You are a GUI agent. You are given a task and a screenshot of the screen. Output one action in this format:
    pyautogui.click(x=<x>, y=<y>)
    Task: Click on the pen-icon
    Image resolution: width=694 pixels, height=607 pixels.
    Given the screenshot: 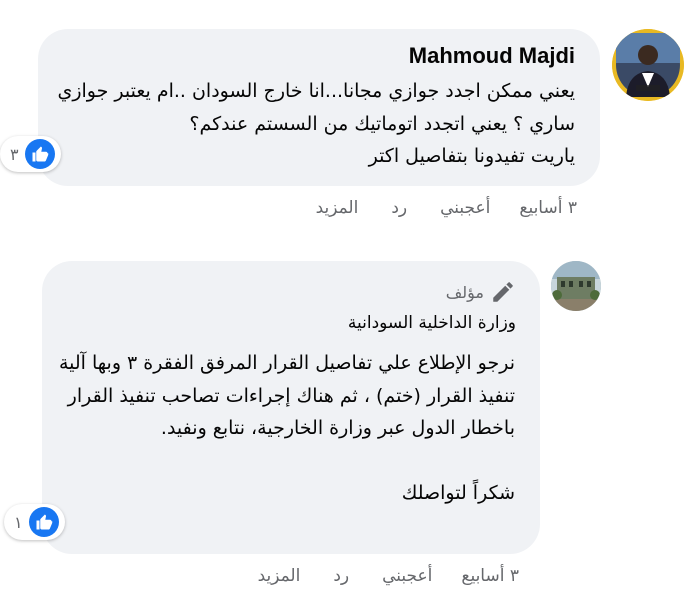 What is the action you would take?
    pyautogui.click(x=503, y=292)
    